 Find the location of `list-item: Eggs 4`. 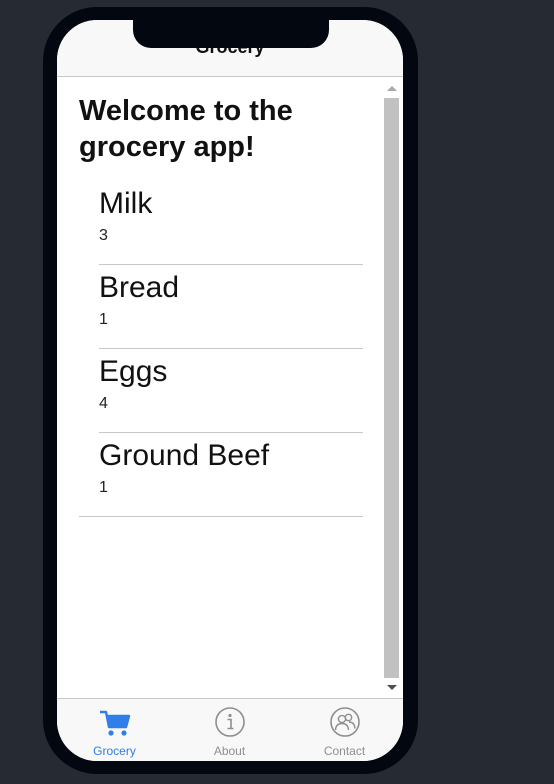

list-item: Eggs 4 is located at coordinates (231, 391).